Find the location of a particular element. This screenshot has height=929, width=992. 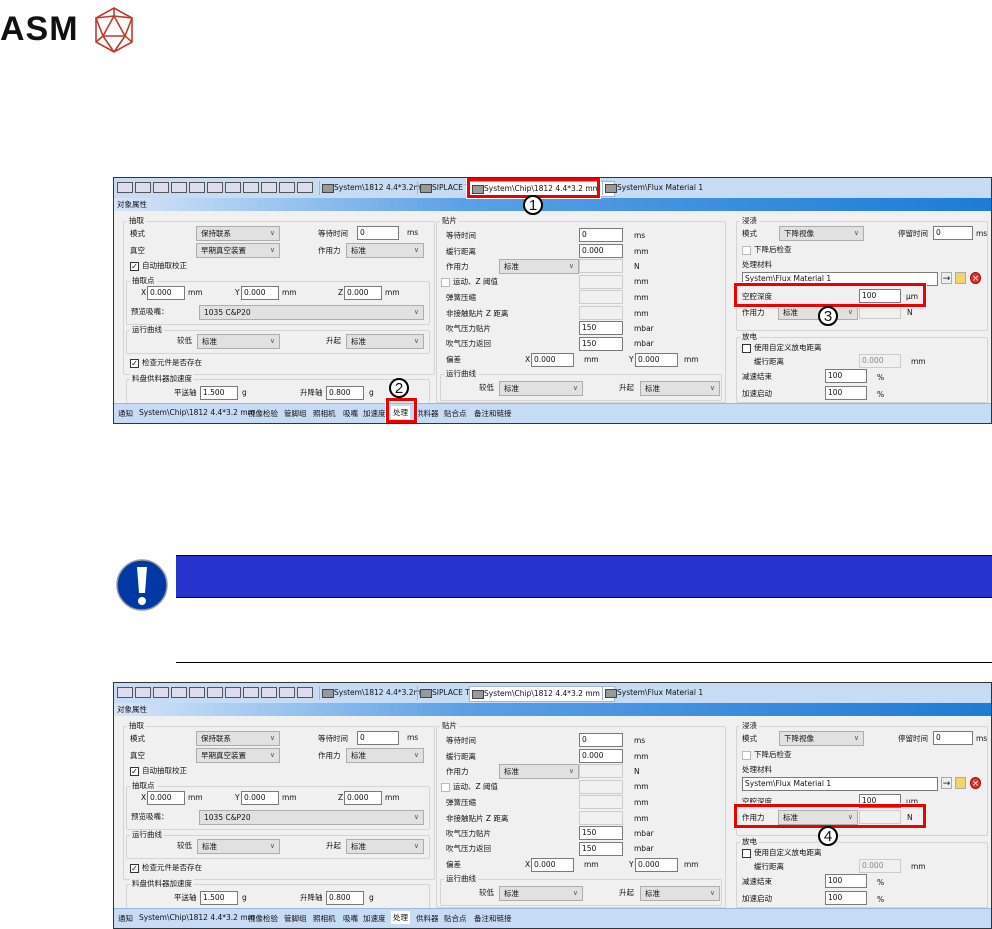

material-input: System\Flux Material 1 is located at coordinates (840, 784).